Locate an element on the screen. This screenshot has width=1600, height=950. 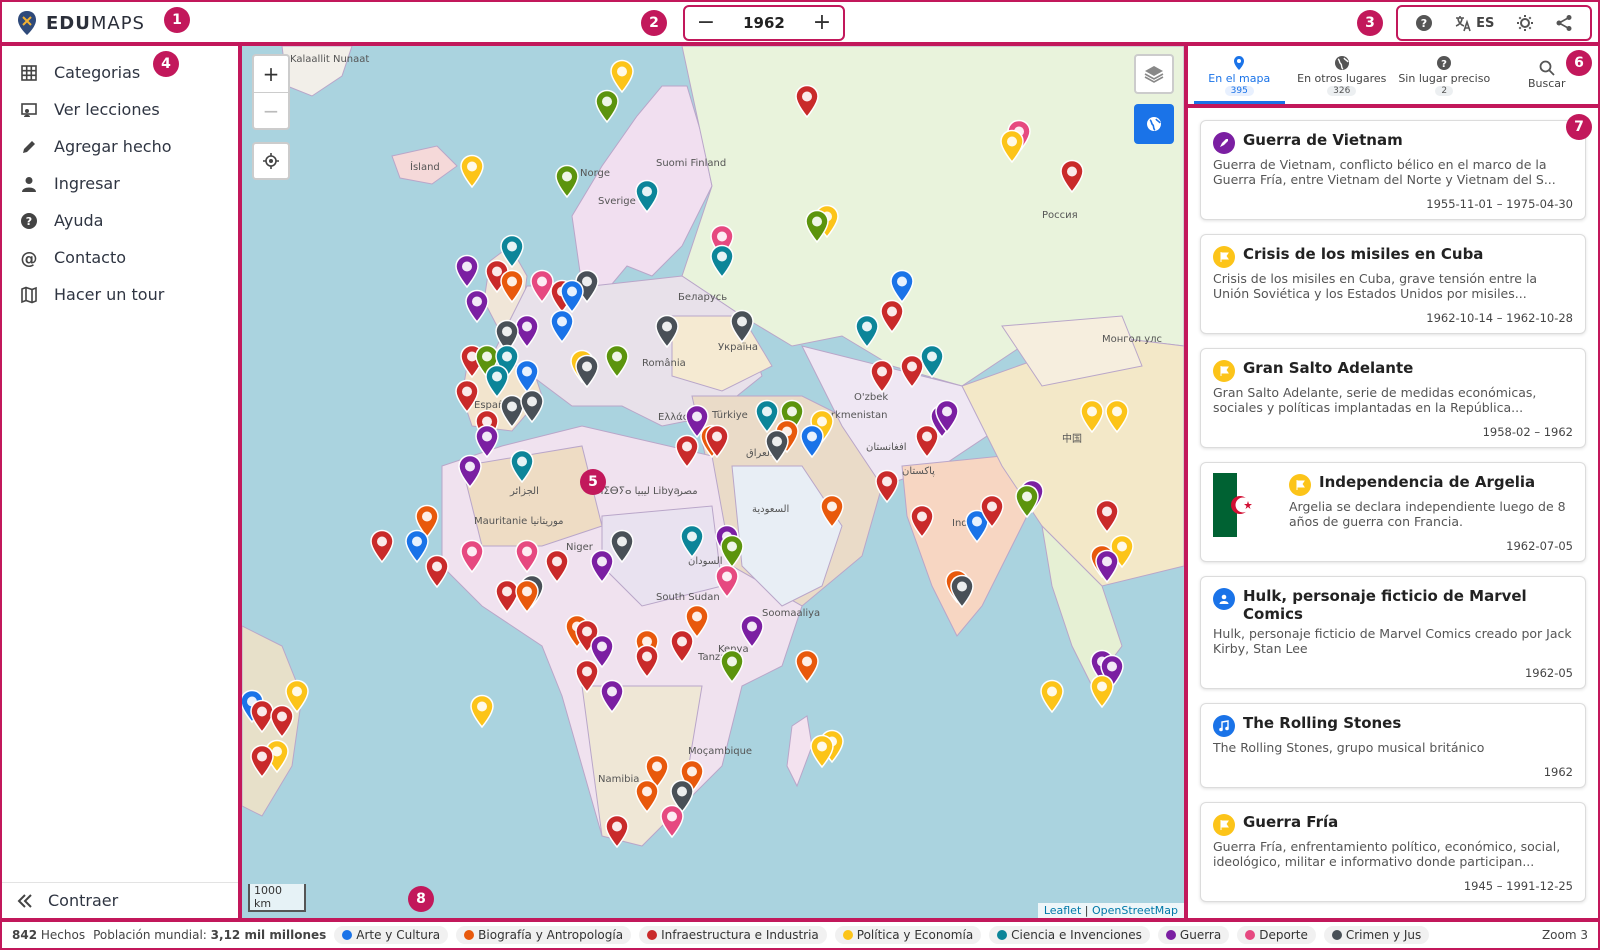
sidebar-item-categorias: Categorias is located at coordinates (120, 72).